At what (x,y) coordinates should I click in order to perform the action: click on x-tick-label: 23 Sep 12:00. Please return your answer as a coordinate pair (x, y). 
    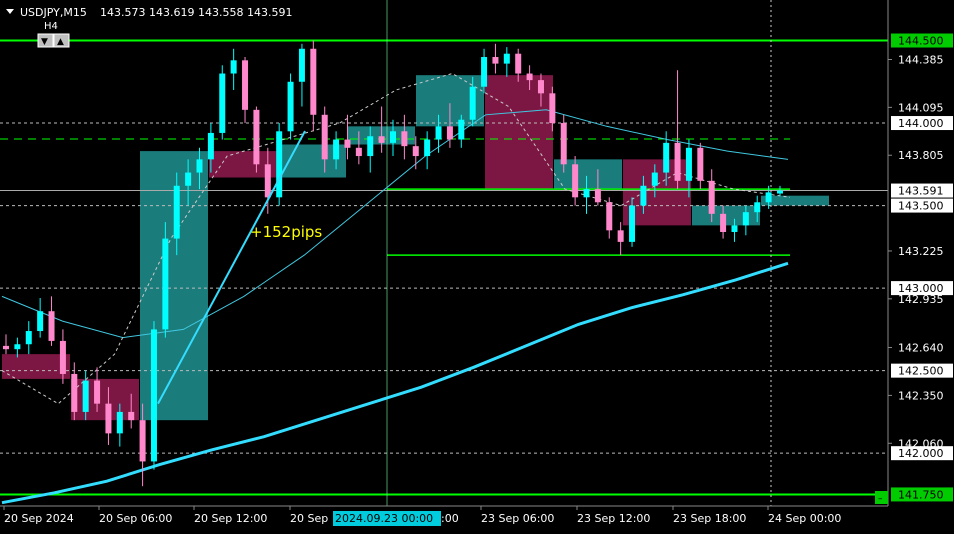
    Looking at the image, I should click on (613, 518).